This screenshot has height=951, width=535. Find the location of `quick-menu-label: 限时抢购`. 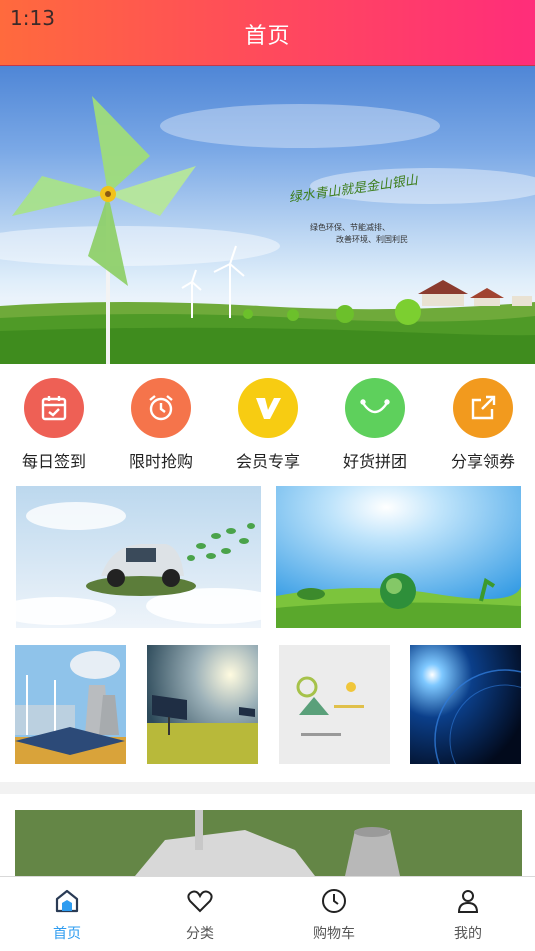

quick-menu-label: 限时抢购 is located at coordinates (160, 461).